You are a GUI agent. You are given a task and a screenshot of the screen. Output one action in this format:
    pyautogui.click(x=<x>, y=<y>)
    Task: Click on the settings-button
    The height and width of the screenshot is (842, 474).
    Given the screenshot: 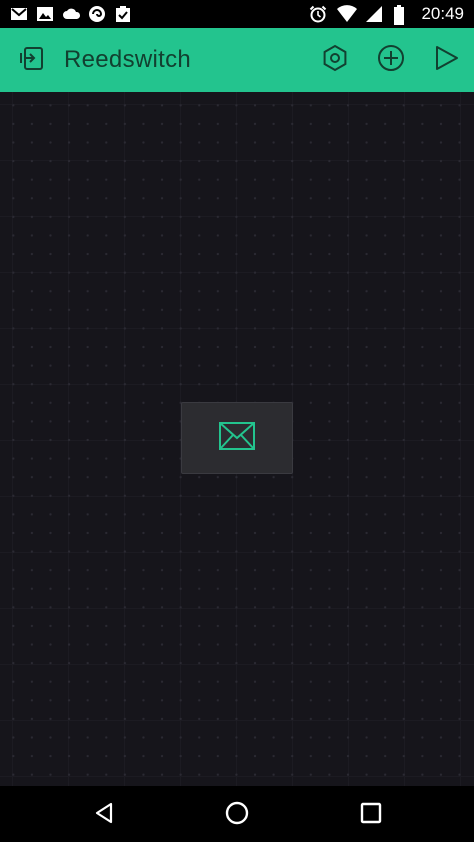 What is the action you would take?
    pyautogui.click(x=335, y=60)
    